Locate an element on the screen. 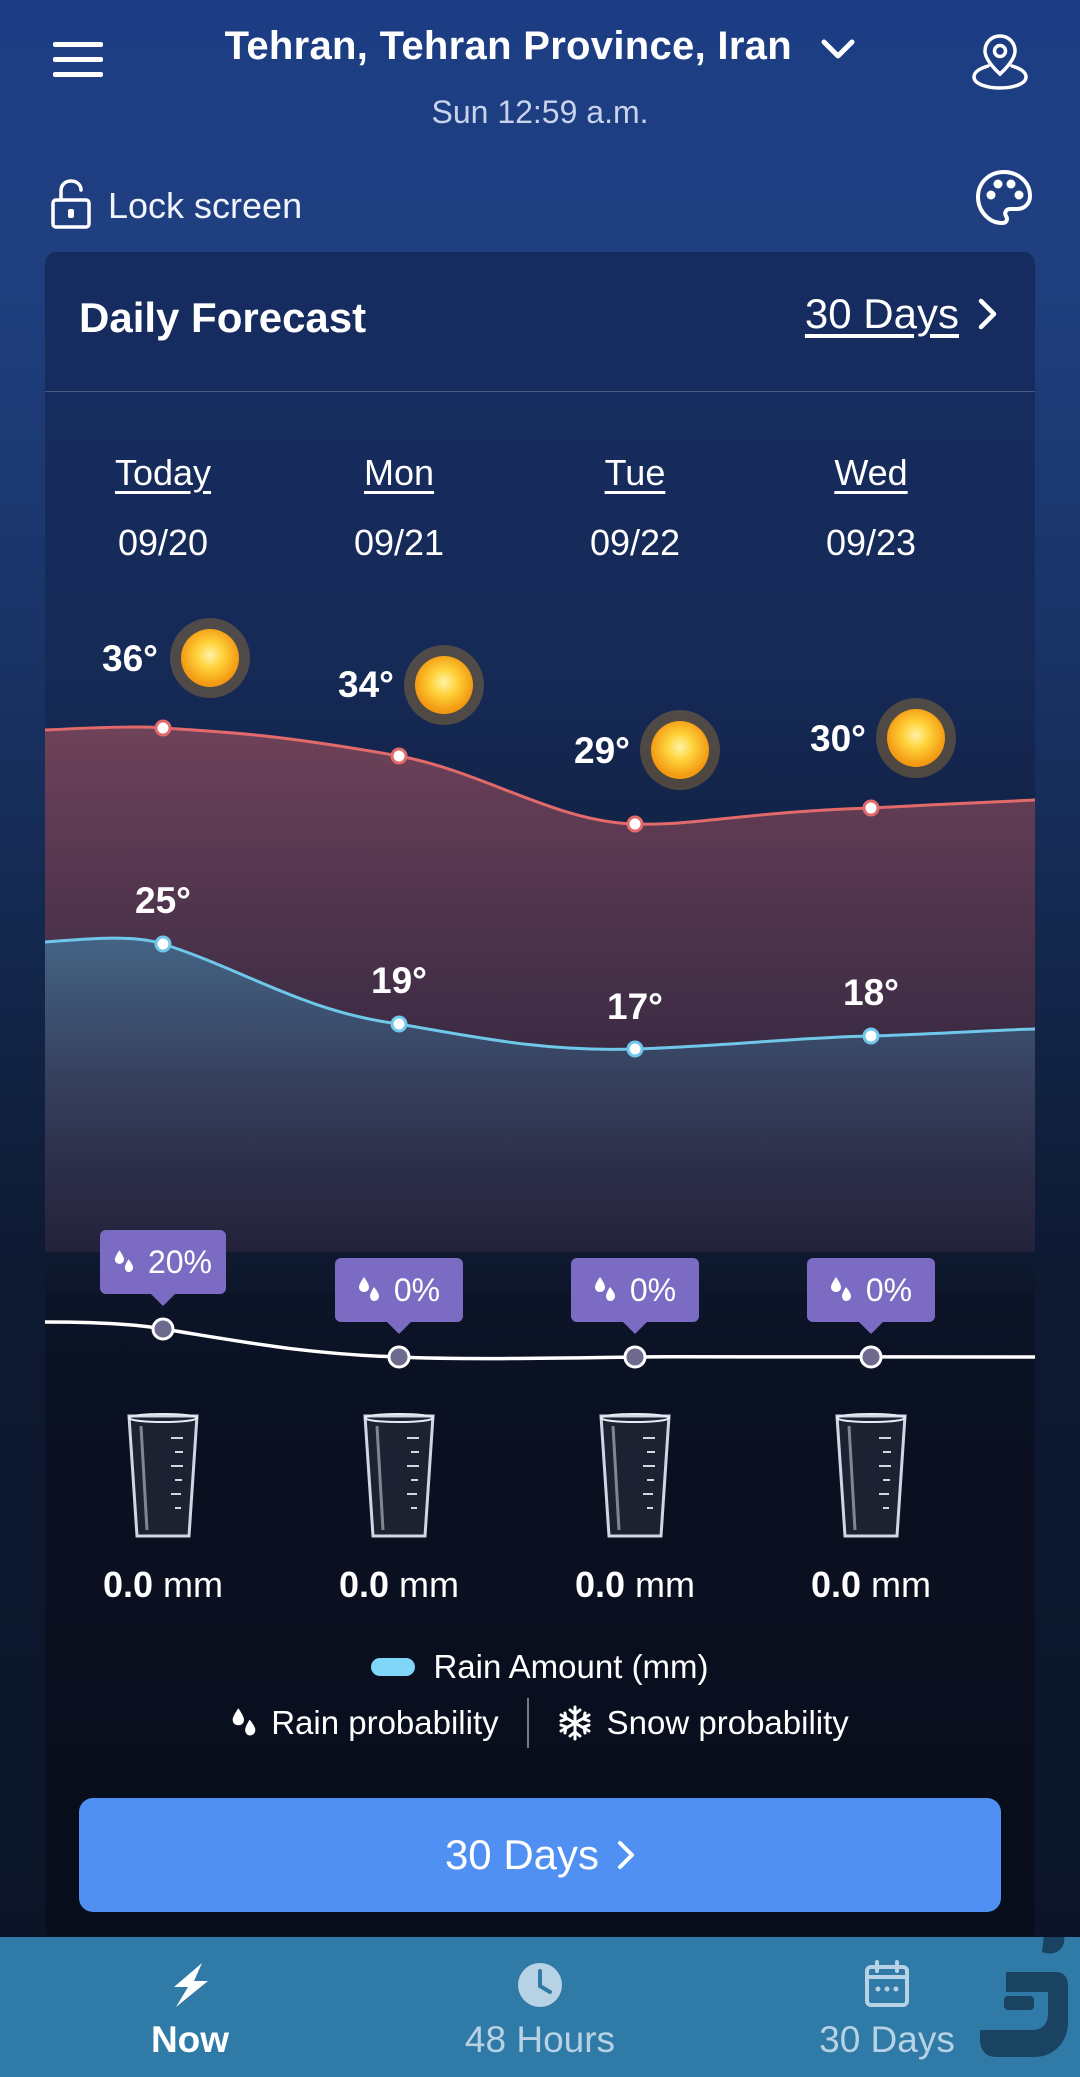  probability-legend: Rain probability Snow probability is located at coordinates (540, 1723).